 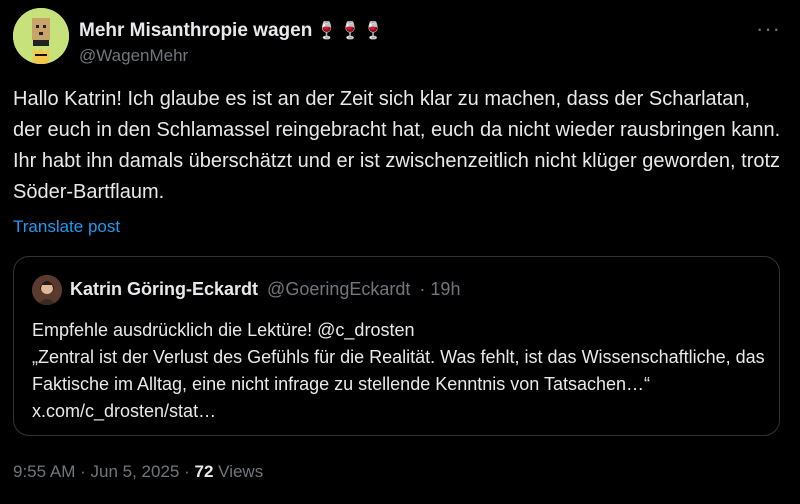 What do you see at coordinates (44, 471) in the screenshot?
I see `post-time: 9:55 AM` at bounding box center [44, 471].